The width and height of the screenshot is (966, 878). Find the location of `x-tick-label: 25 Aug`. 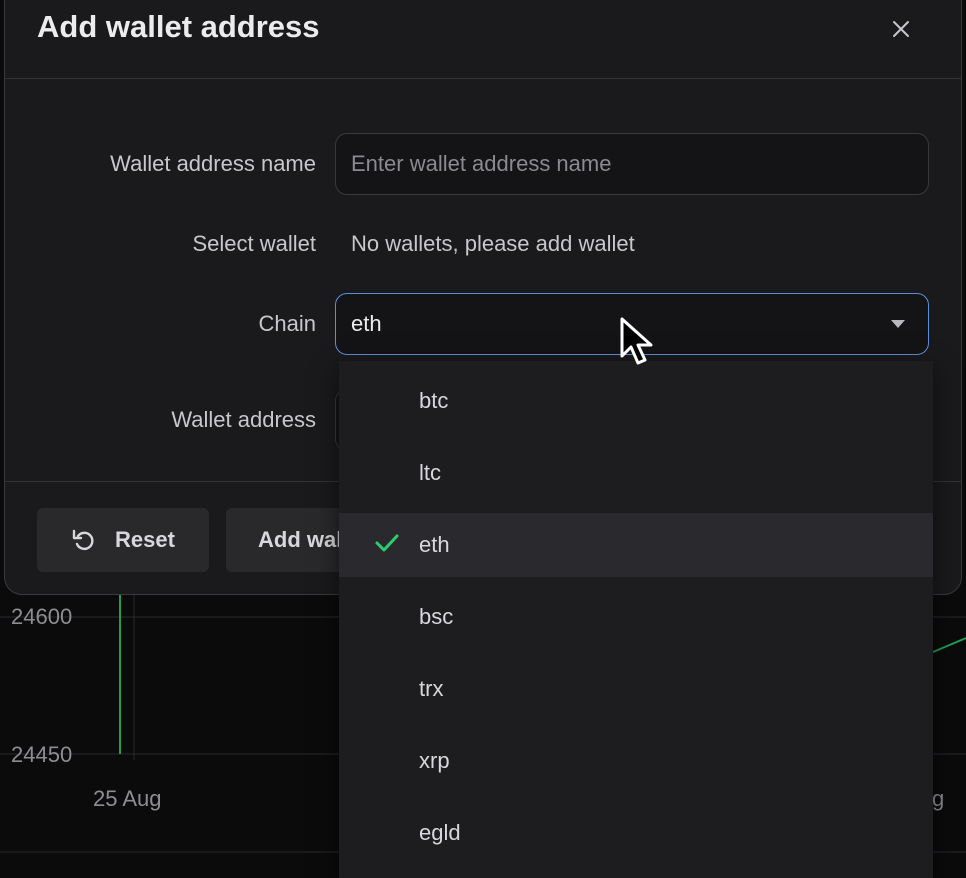

x-tick-label: 25 Aug is located at coordinates (127, 798).